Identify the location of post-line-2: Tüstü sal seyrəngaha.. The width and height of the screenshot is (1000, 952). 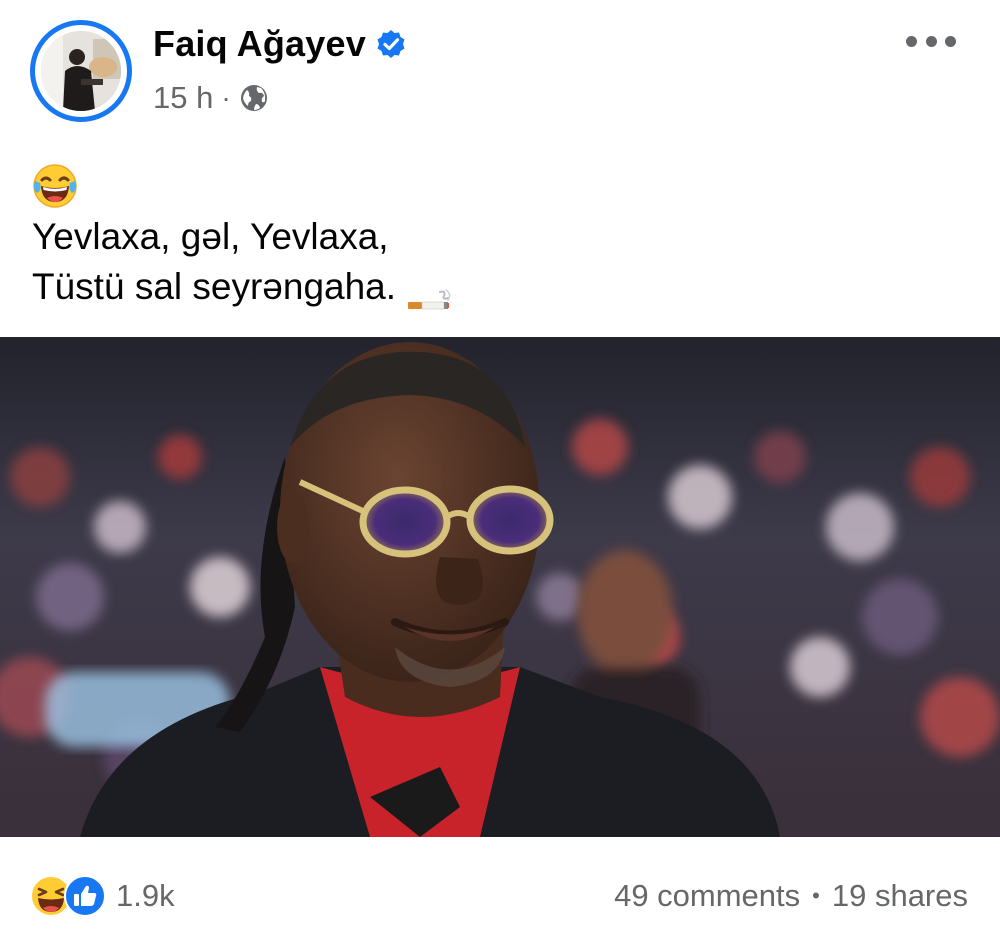
(214, 286).